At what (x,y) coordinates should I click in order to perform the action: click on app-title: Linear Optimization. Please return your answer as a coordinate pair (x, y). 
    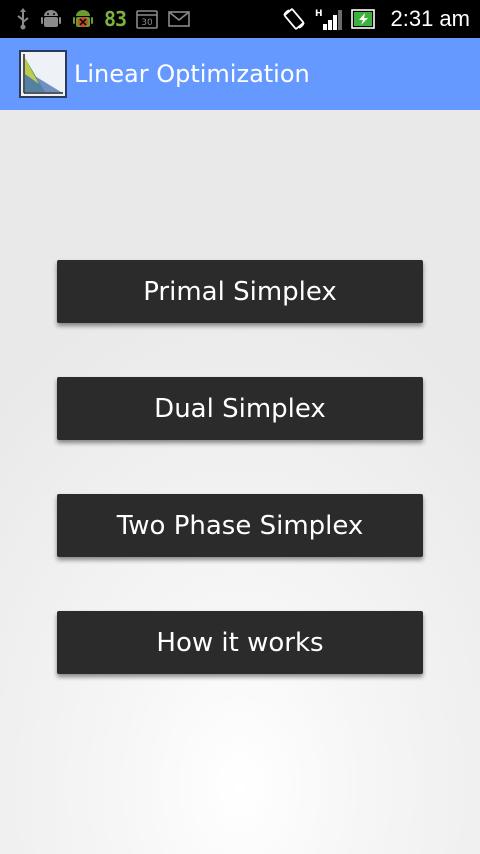
    Looking at the image, I should click on (192, 74).